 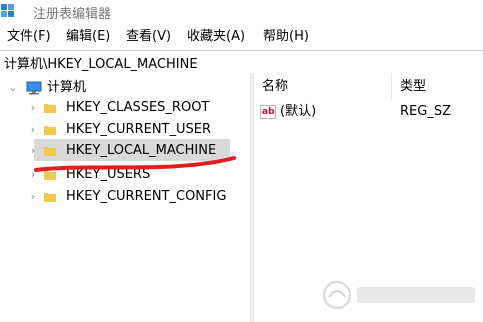 What do you see at coordinates (67, 87) in the screenshot?
I see `tree-label-computer: 计算机` at bounding box center [67, 87].